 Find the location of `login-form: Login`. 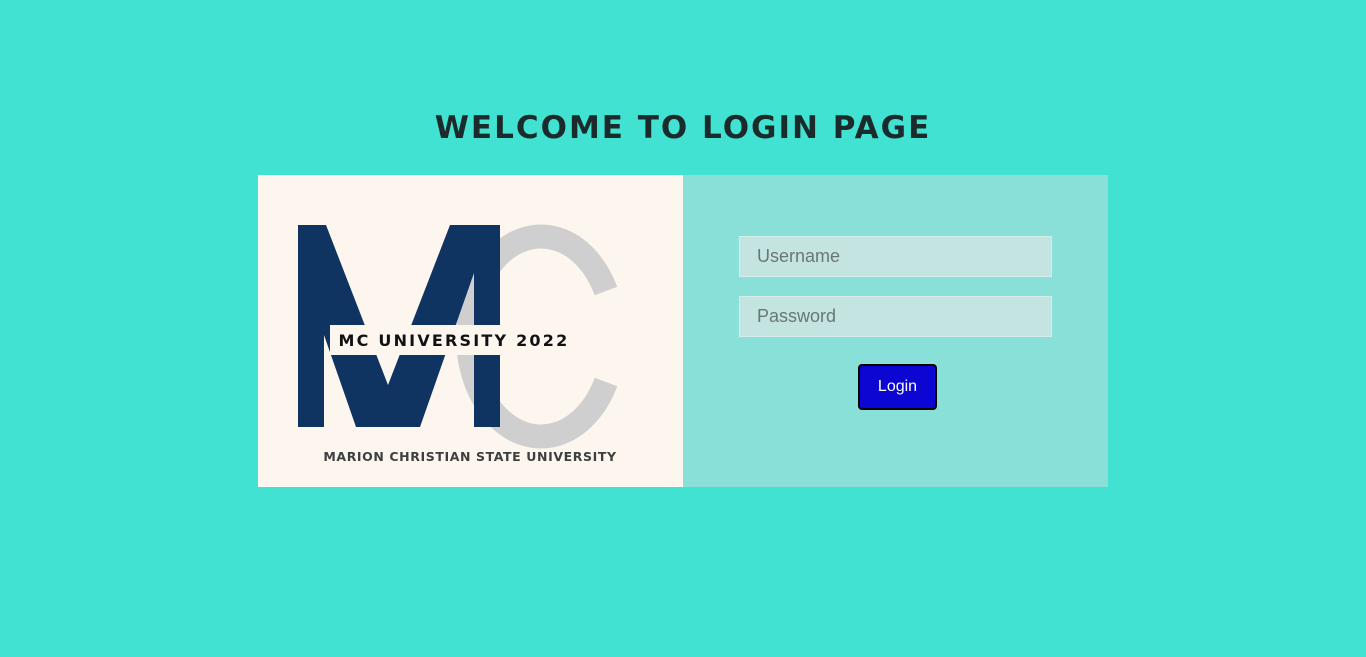

login-form: Login is located at coordinates (895, 331).